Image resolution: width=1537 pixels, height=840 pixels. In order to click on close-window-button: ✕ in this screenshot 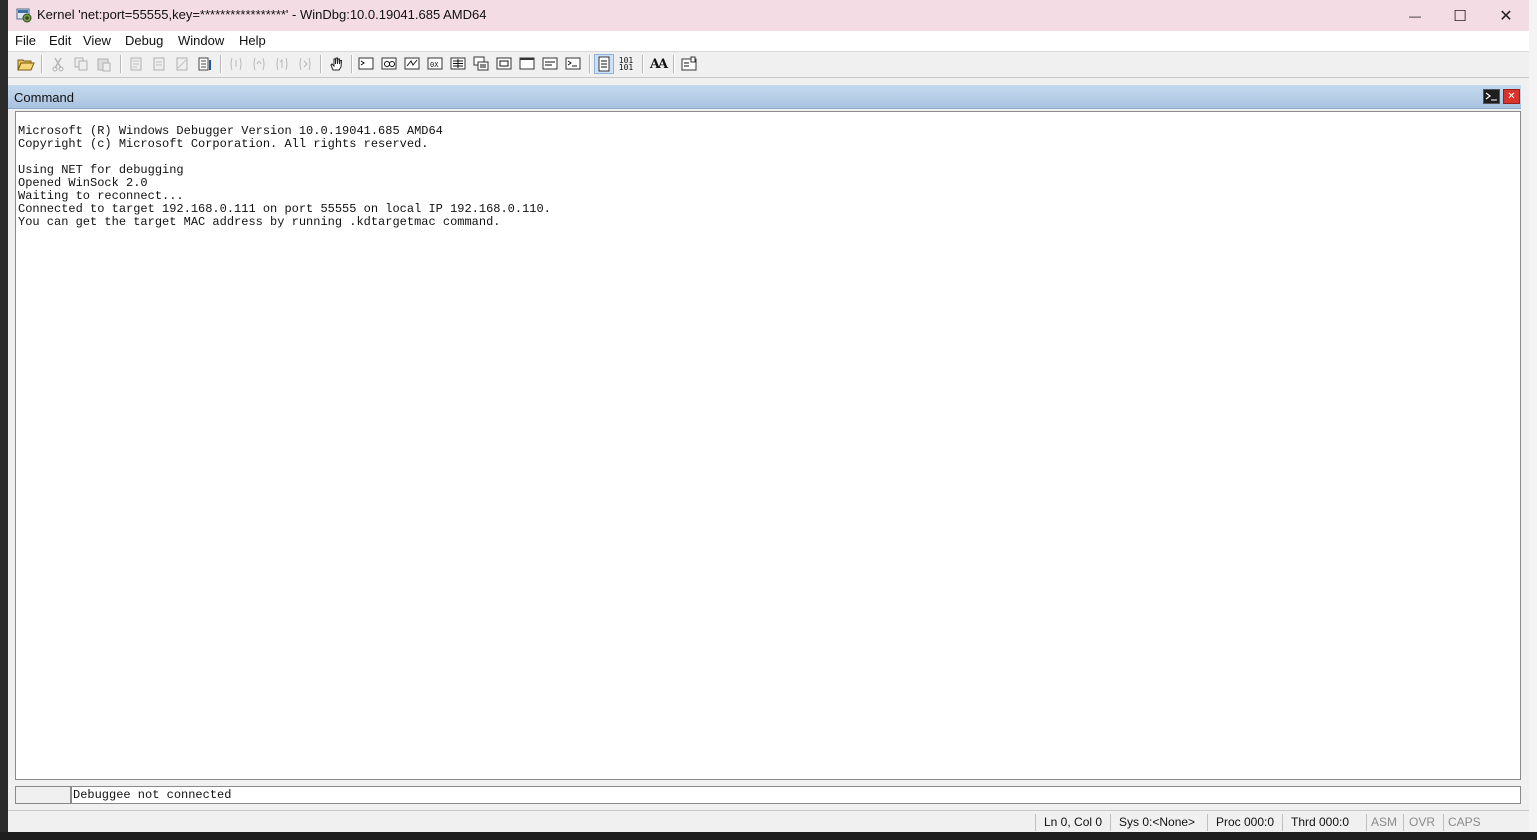, I will do `click(1506, 15)`.